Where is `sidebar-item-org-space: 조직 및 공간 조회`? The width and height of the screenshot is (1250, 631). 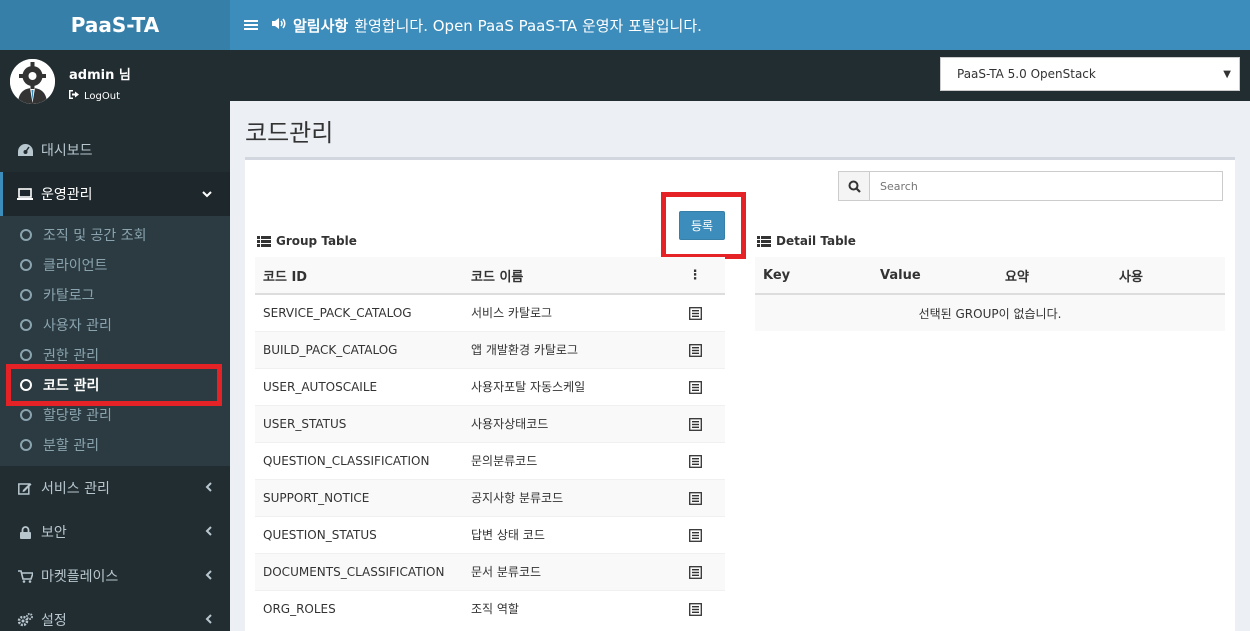 sidebar-item-org-space: 조직 및 공간 조회 is located at coordinates (115, 235).